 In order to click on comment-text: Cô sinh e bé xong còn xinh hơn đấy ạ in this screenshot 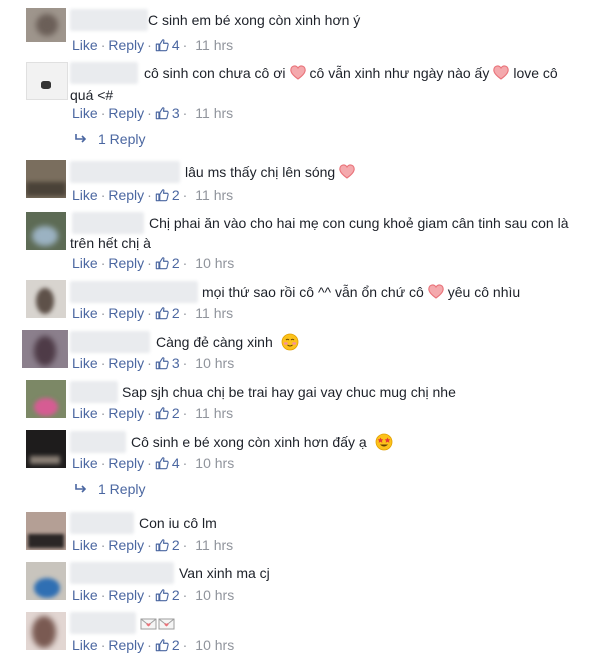, I will do `click(262, 442)`.